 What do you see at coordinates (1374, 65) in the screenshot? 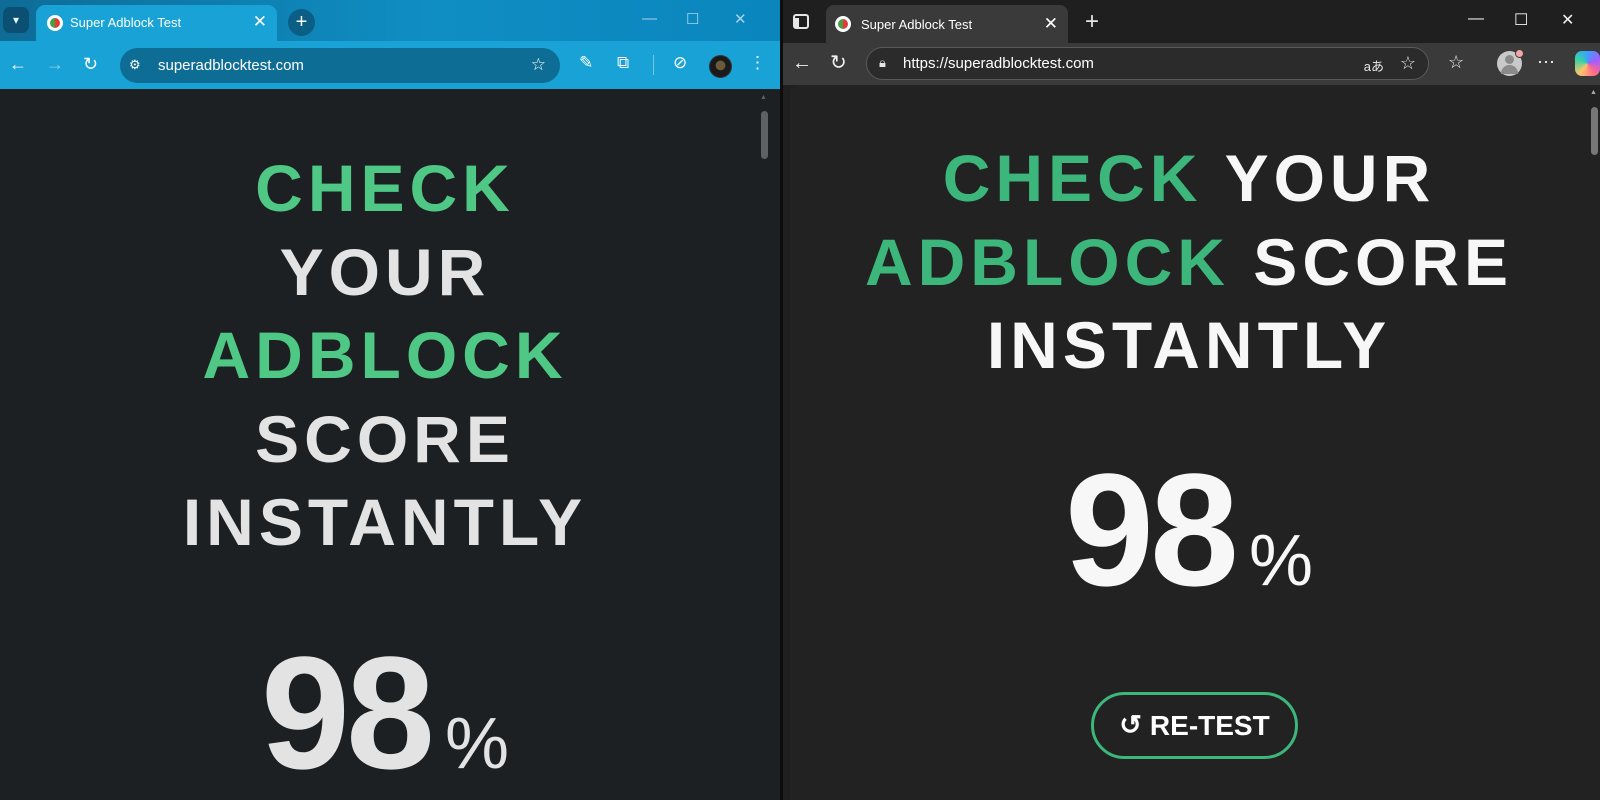
I see `read-aloud-icon: aあ` at bounding box center [1374, 65].